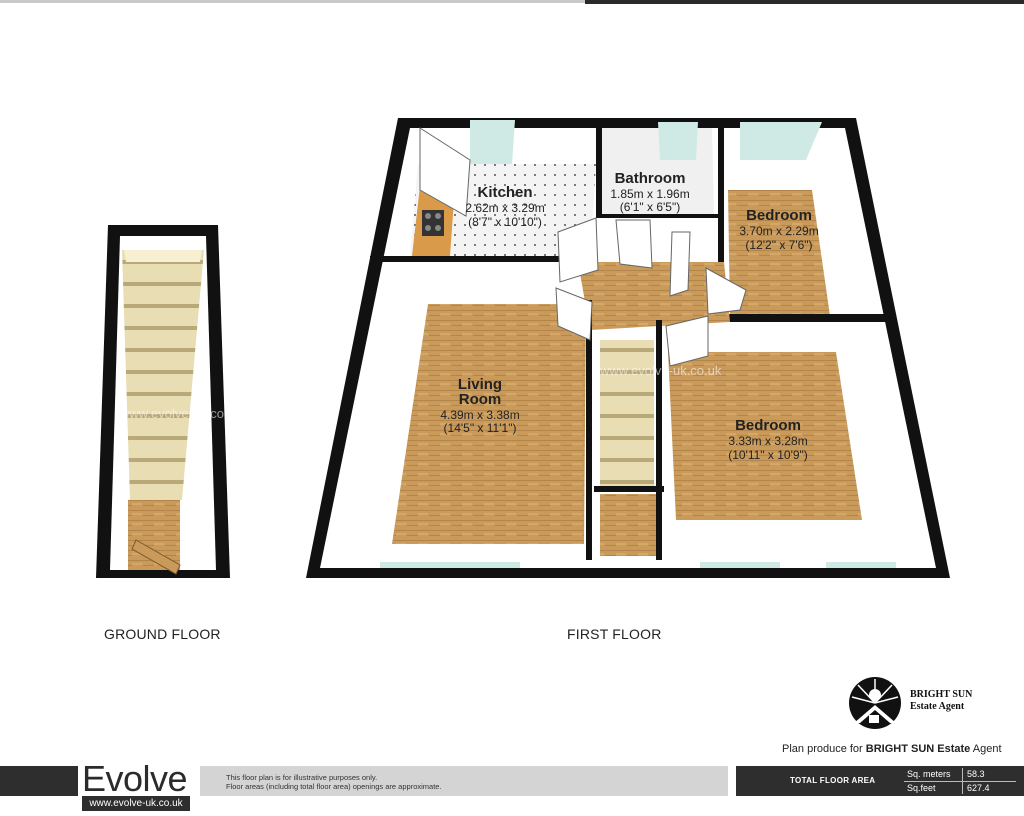 The height and width of the screenshot is (816, 1024). What do you see at coordinates (650, 207) in the screenshot?
I see `svg-text: (6'1" x 6'5")` at bounding box center [650, 207].